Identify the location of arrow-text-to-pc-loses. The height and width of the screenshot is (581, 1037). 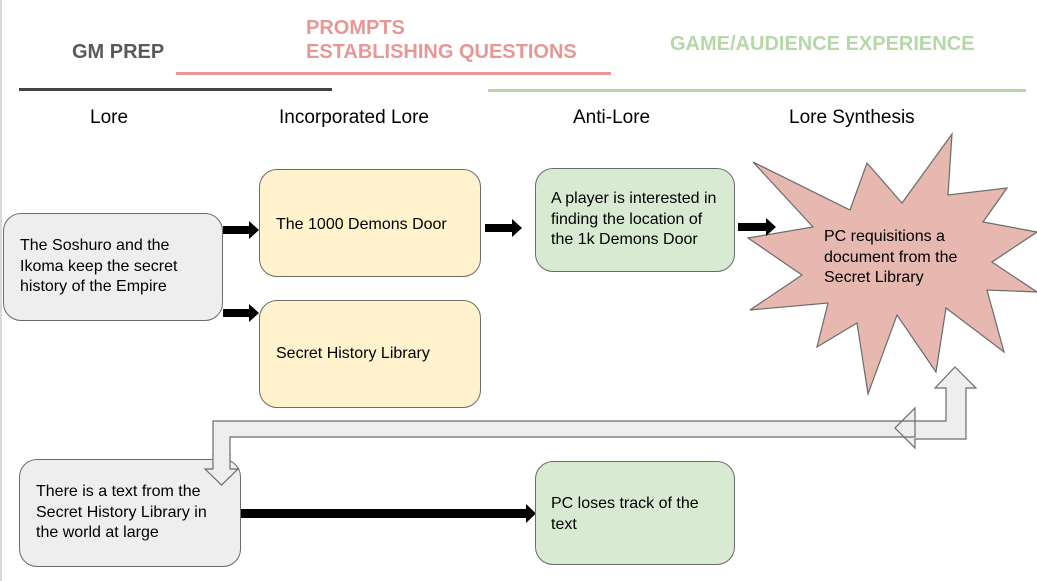
(388, 513).